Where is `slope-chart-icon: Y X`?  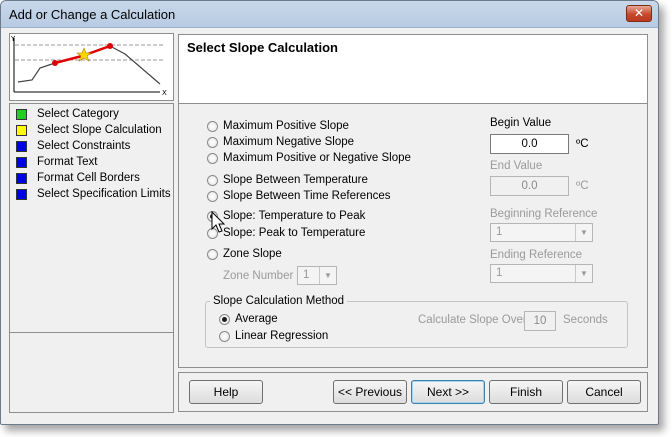
slope-chart-icon: Y X is located at coordinates (88, 66).